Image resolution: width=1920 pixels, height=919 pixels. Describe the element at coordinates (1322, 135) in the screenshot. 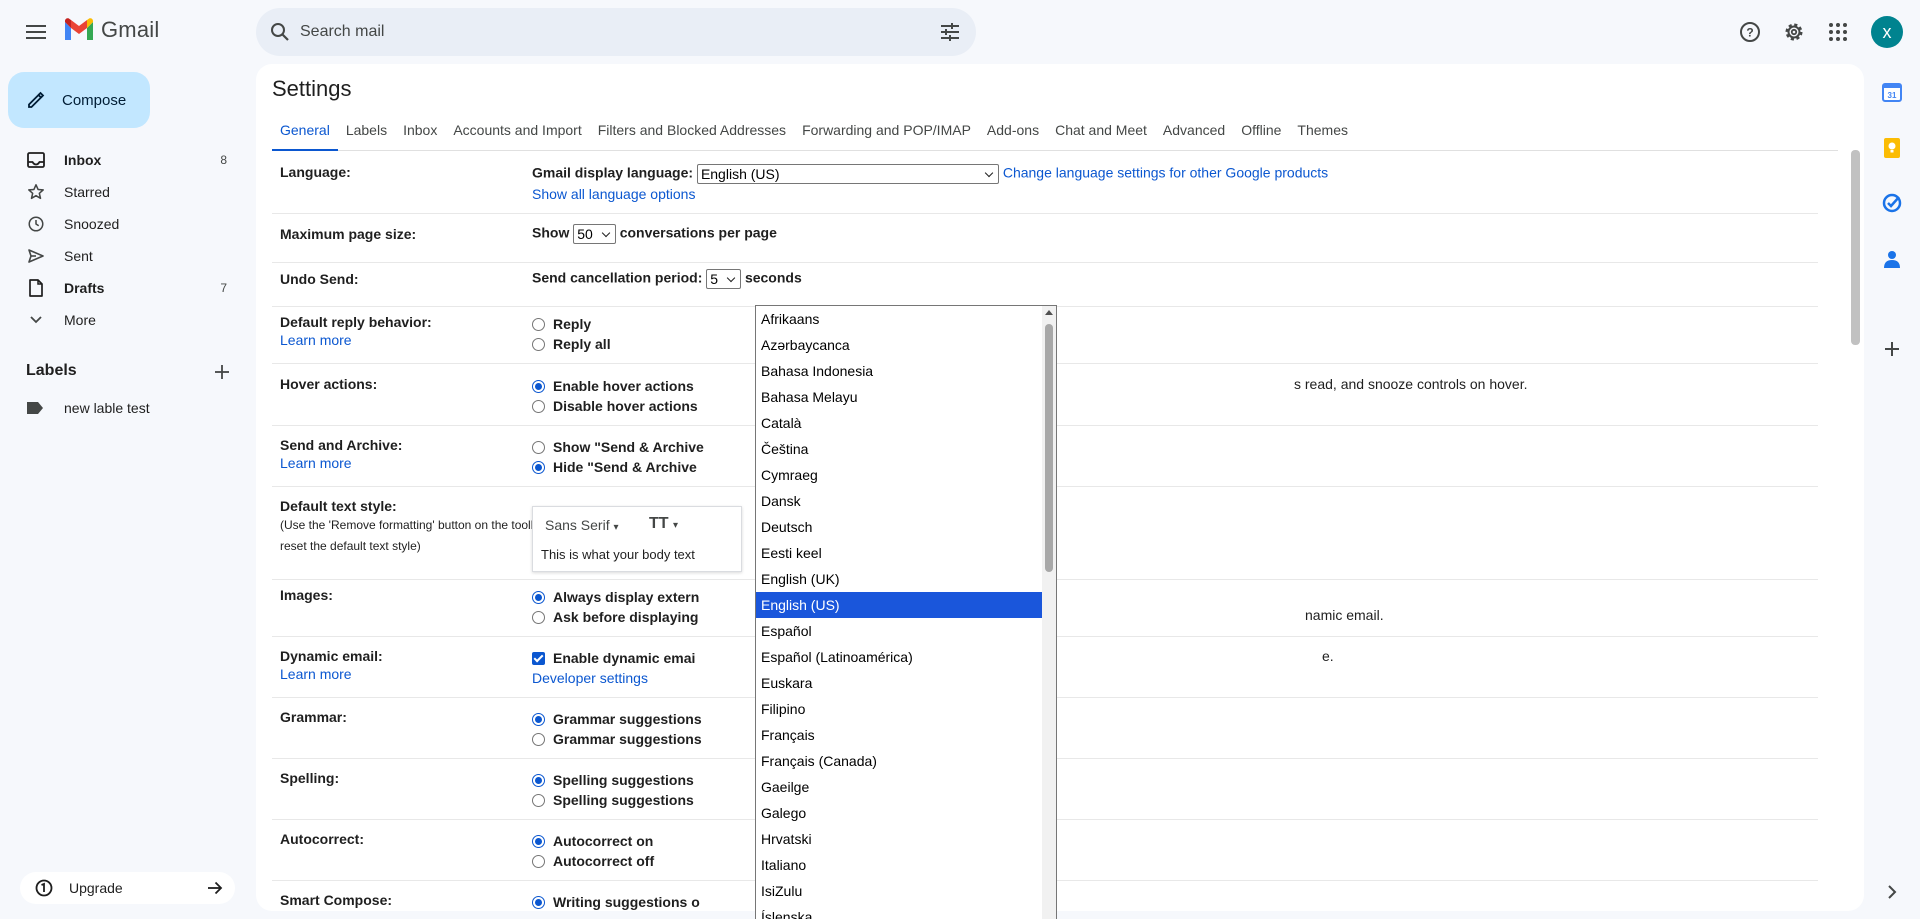

I see `tab-themes: Themes` at that location.